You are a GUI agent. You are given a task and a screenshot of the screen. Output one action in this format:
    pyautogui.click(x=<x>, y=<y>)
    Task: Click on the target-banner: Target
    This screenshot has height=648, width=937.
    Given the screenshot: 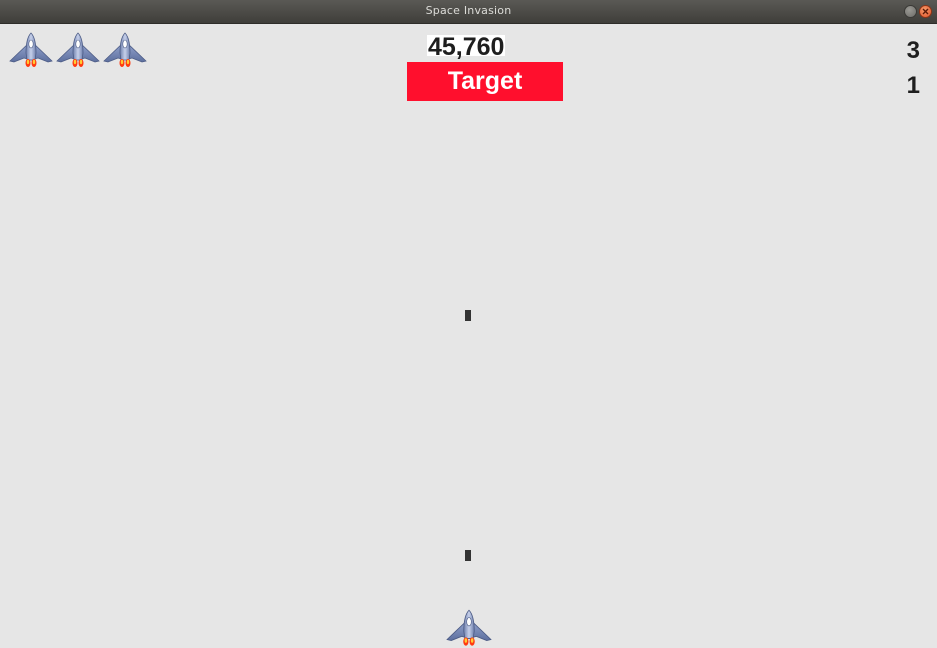 What is the action you would take?
    pyautogui.click(x=485, y=81)
    